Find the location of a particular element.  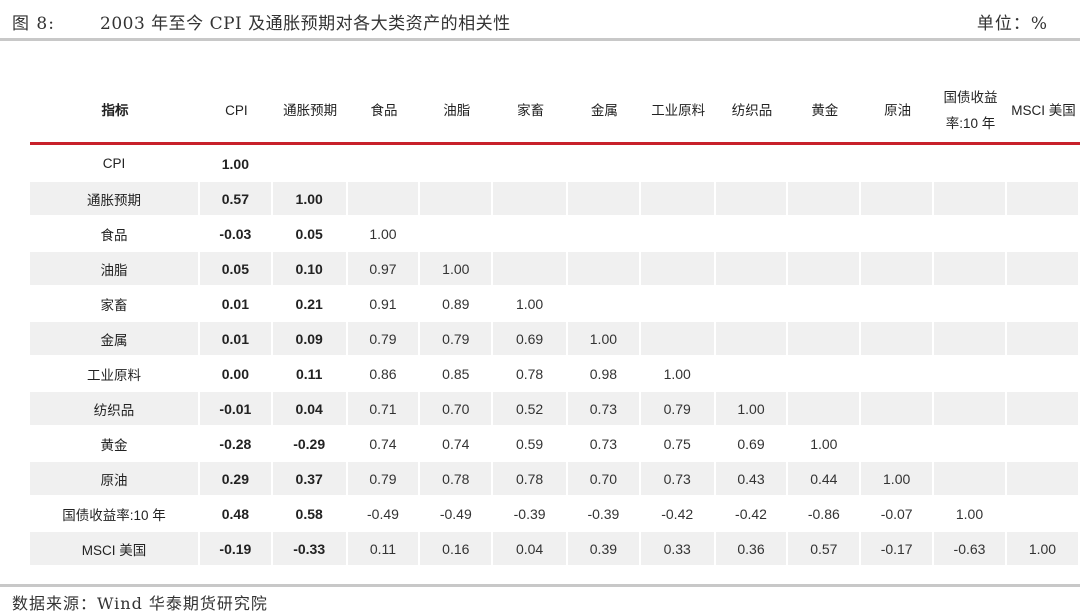

row-label: 油脂 is located at coordinates (115, 267).